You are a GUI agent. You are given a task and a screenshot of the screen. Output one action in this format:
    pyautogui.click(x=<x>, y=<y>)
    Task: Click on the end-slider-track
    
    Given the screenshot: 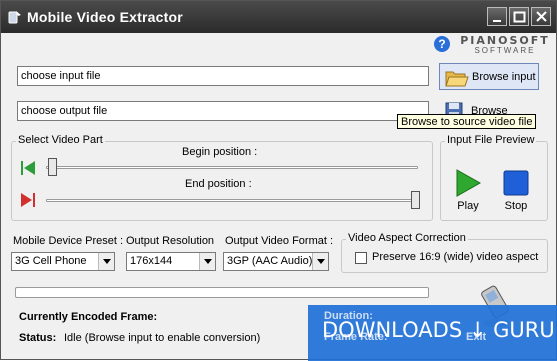 What is the action you would take?
    pyautogui.click(x=232, y=200)
    